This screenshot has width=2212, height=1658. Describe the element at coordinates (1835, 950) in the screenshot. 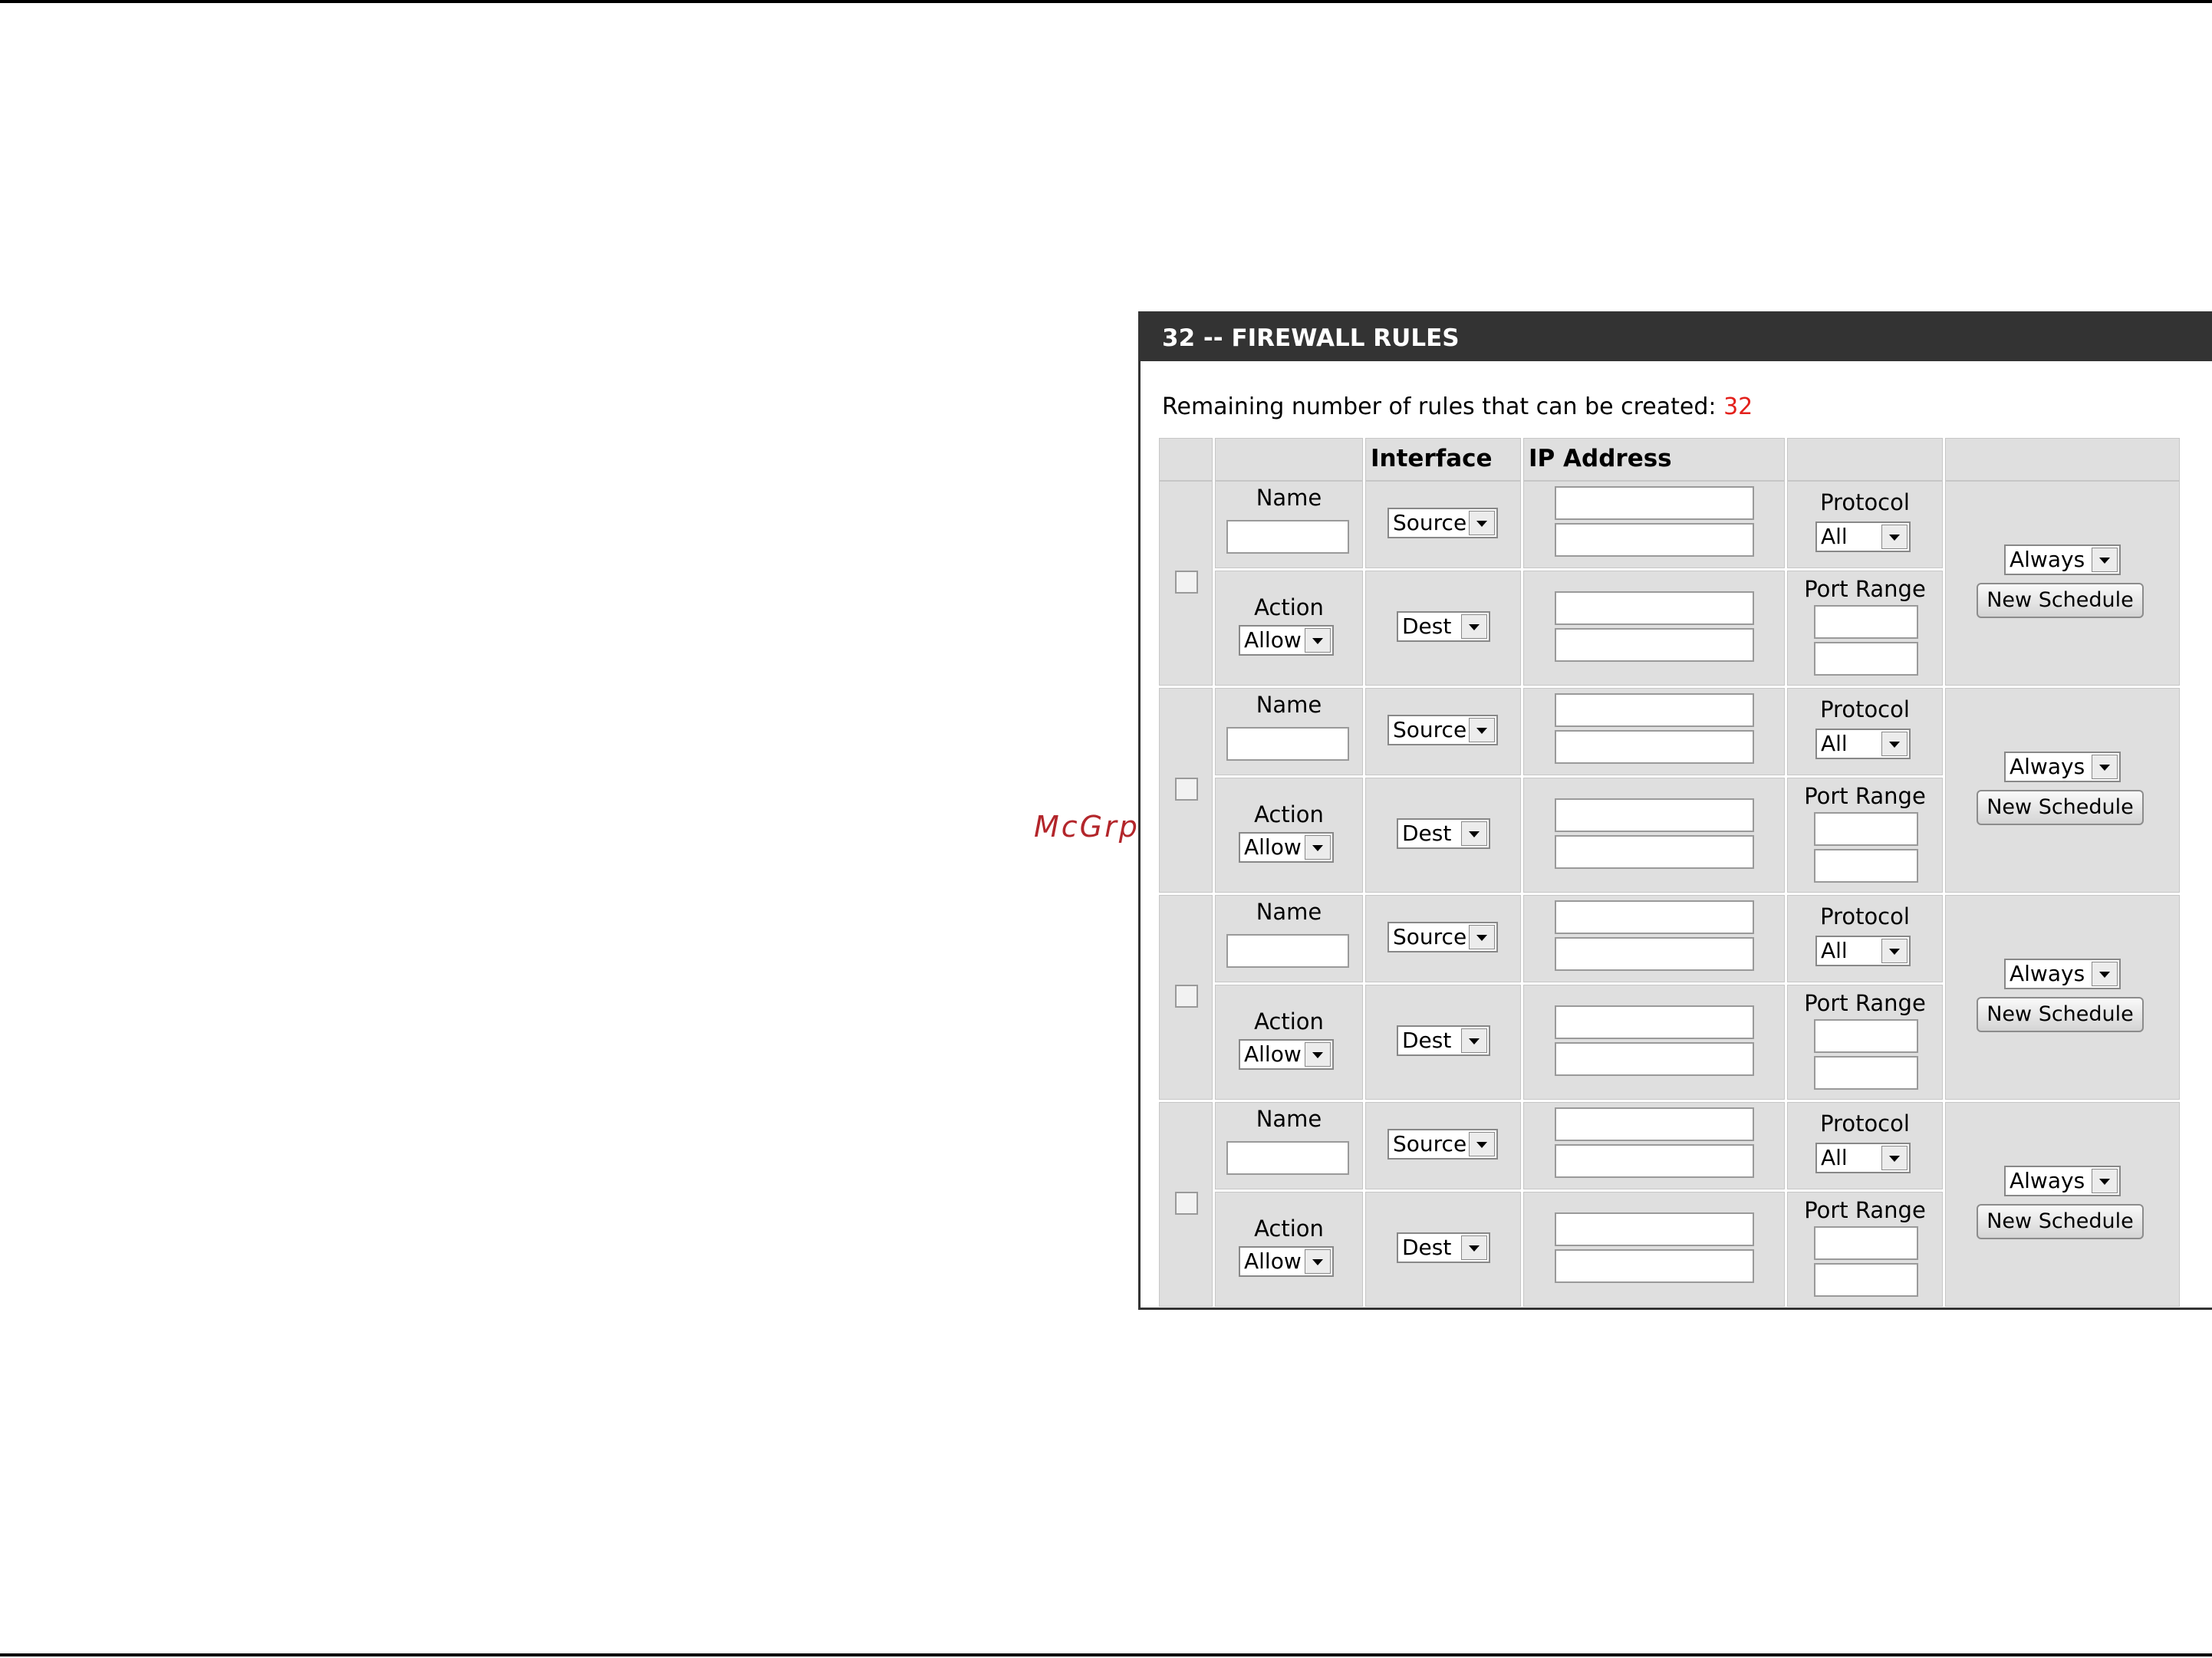

I see `protocol-value: All` at that location.